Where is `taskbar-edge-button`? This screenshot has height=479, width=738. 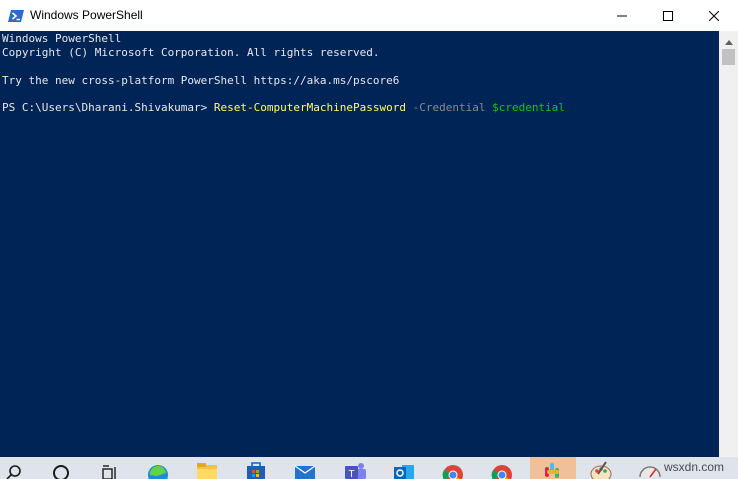
taskbar-edge-button is located at coordinates (158, 468).